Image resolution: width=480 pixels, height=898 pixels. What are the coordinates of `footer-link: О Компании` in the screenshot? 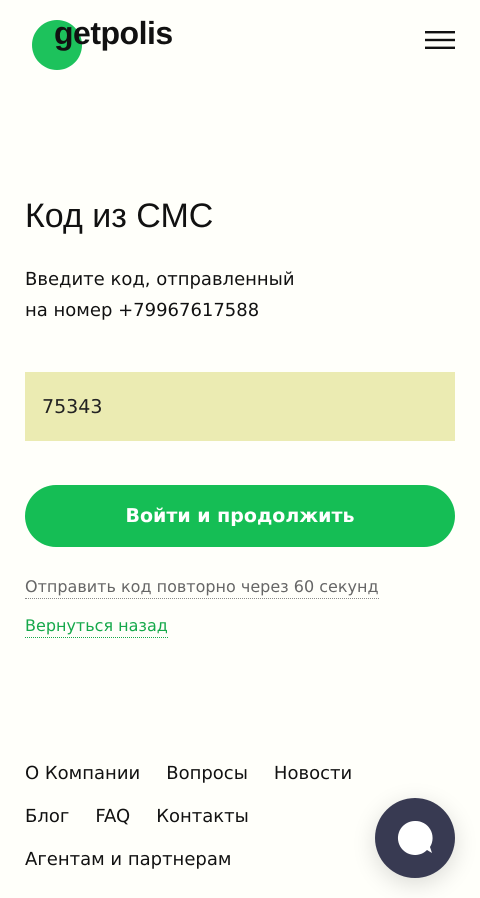 It's located at (82, 773).